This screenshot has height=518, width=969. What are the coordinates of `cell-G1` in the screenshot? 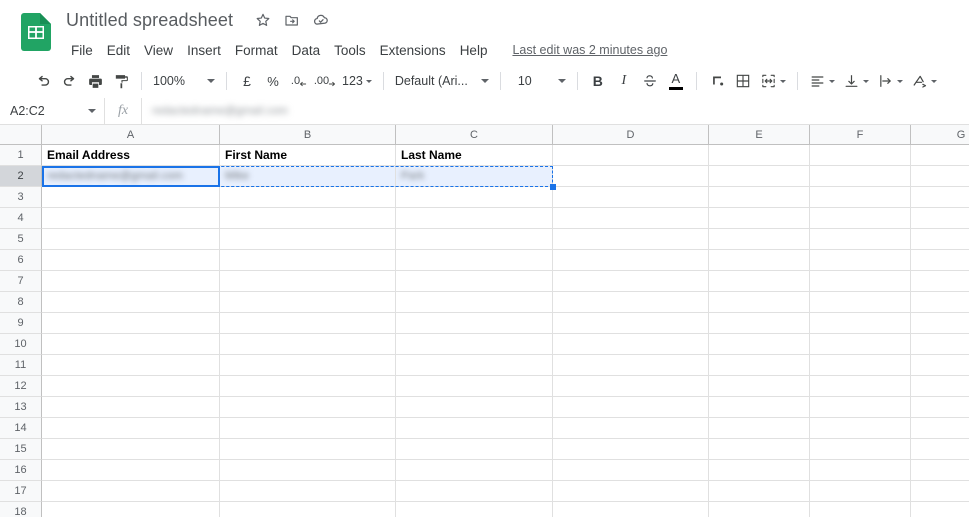 It's located at (940, 155).